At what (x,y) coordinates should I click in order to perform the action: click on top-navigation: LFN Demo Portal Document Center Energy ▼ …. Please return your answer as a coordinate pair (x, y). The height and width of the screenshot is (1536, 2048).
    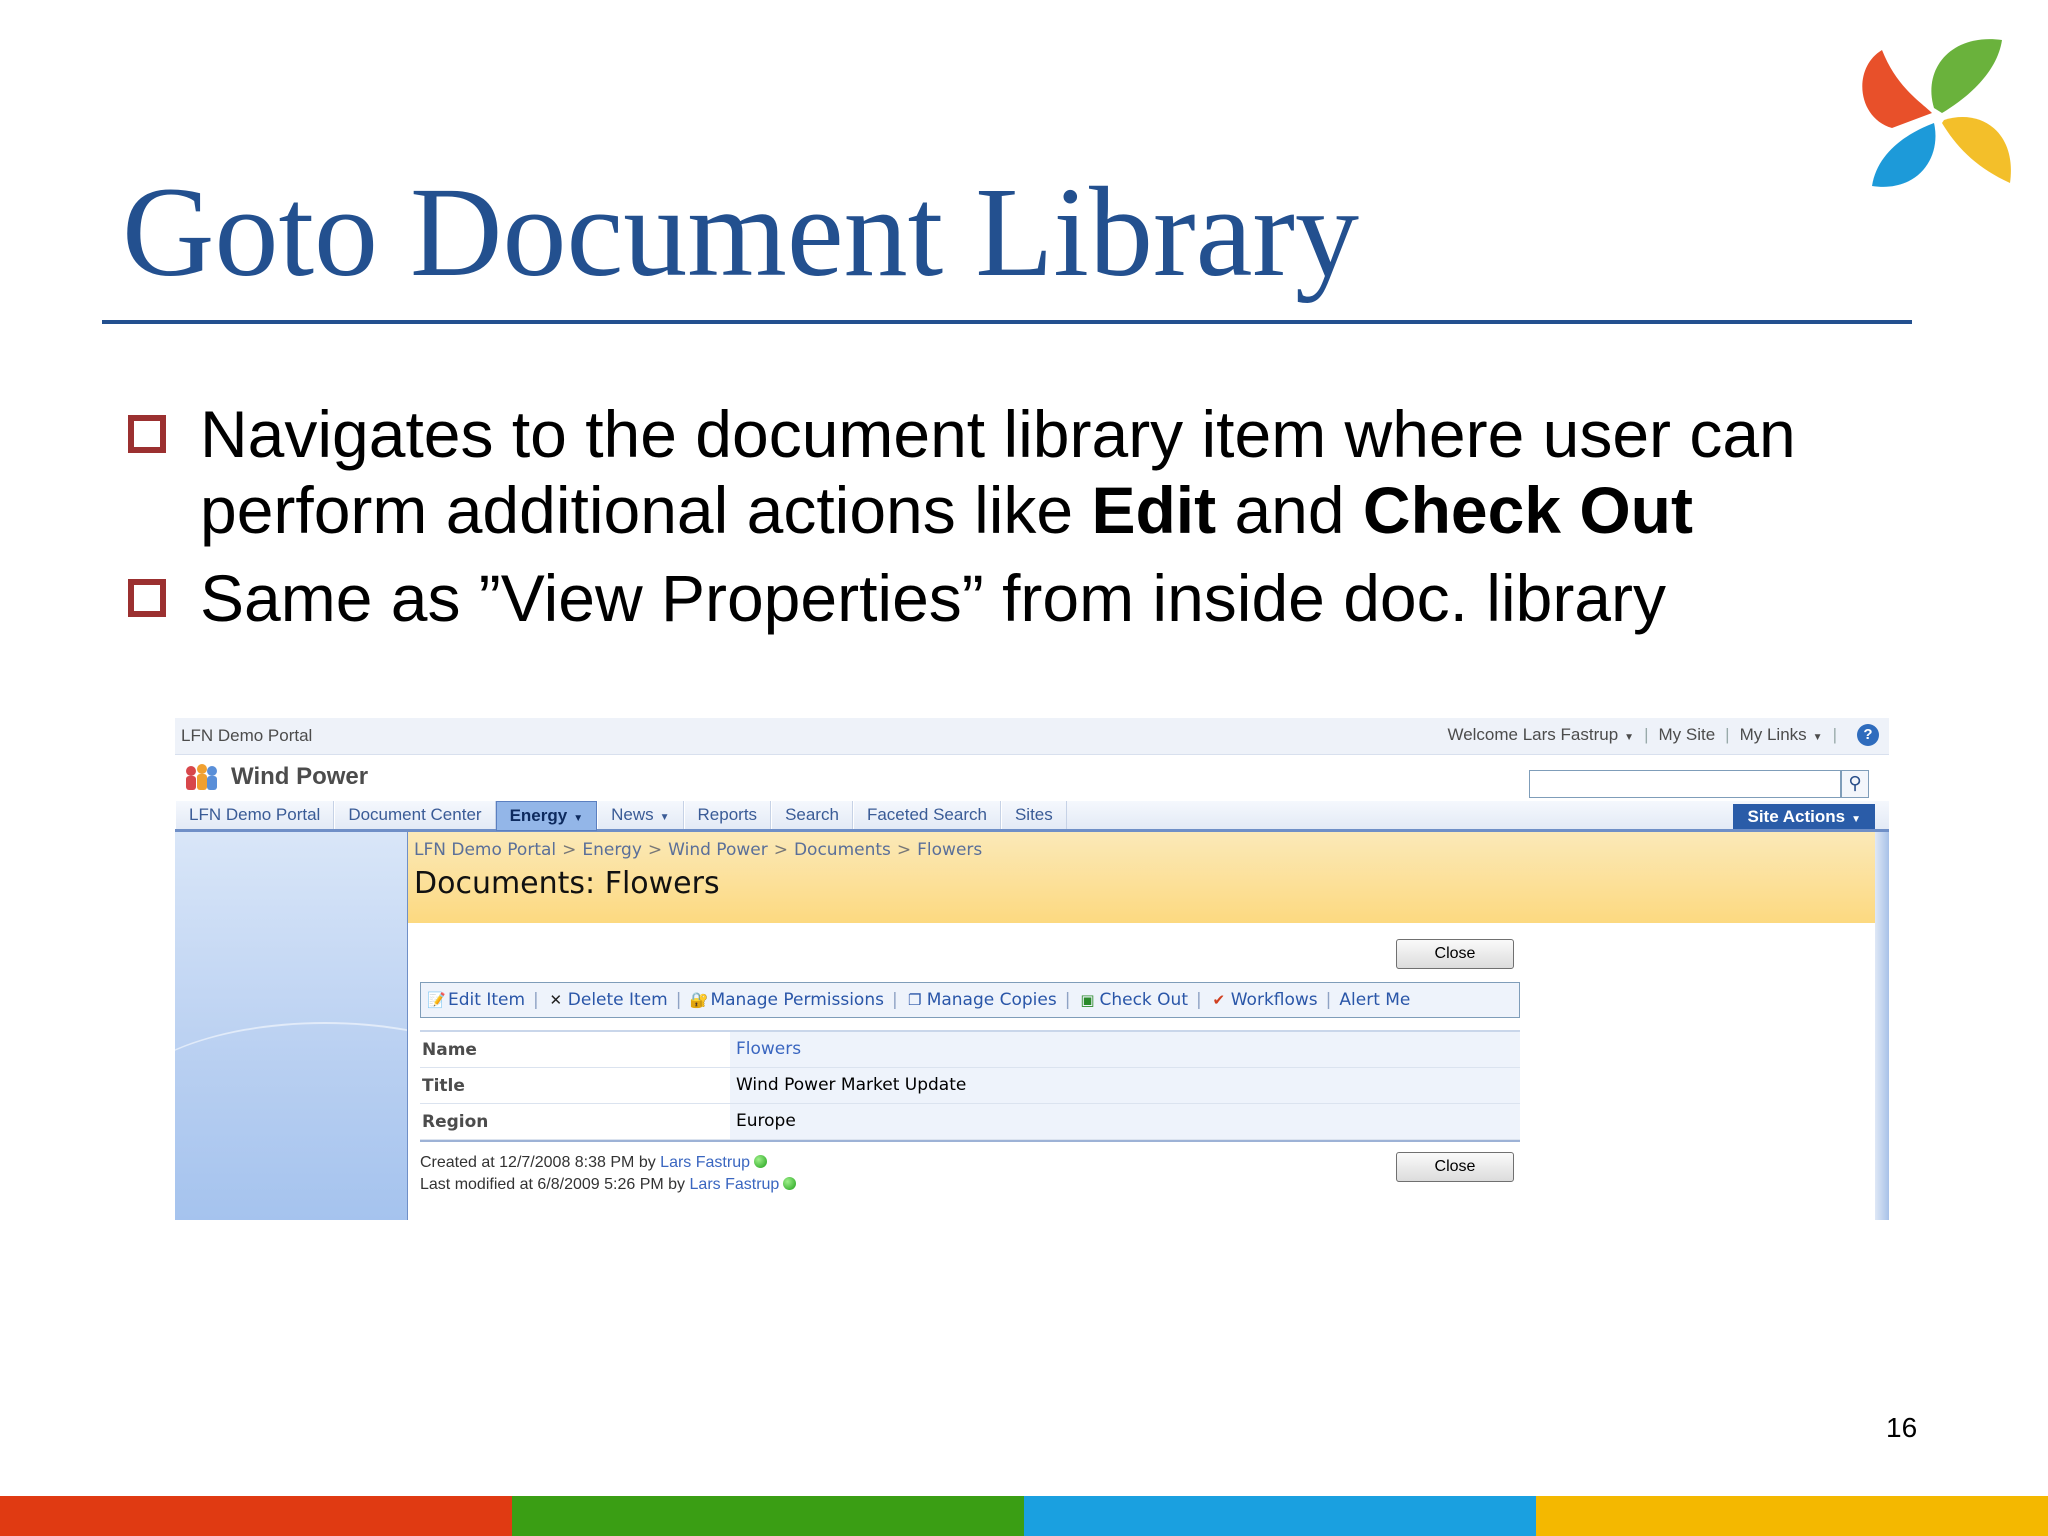
    Looking at the image, I should click on (1032, 816).